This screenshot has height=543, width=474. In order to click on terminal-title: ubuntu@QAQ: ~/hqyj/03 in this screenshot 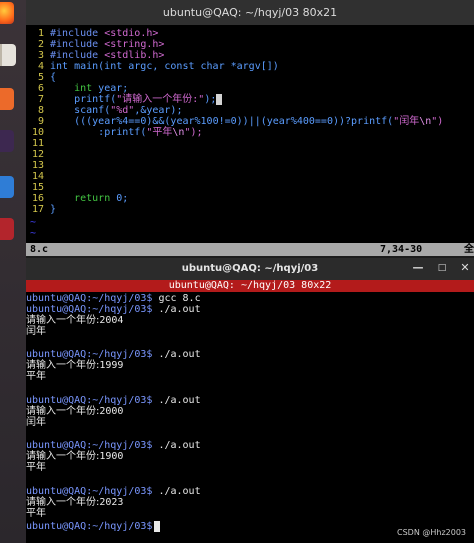, I will do `click(250, 268)`.